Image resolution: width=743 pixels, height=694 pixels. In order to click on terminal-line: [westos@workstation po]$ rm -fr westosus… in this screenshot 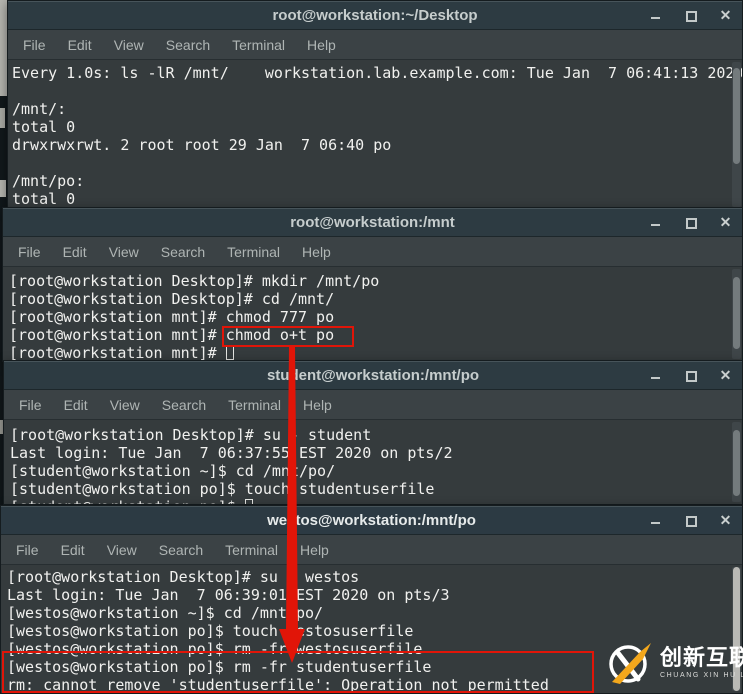, I will do `click(215, 649)`.